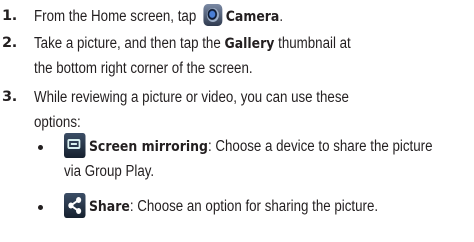  I want to click on share-label: Share, so click(109, 207).